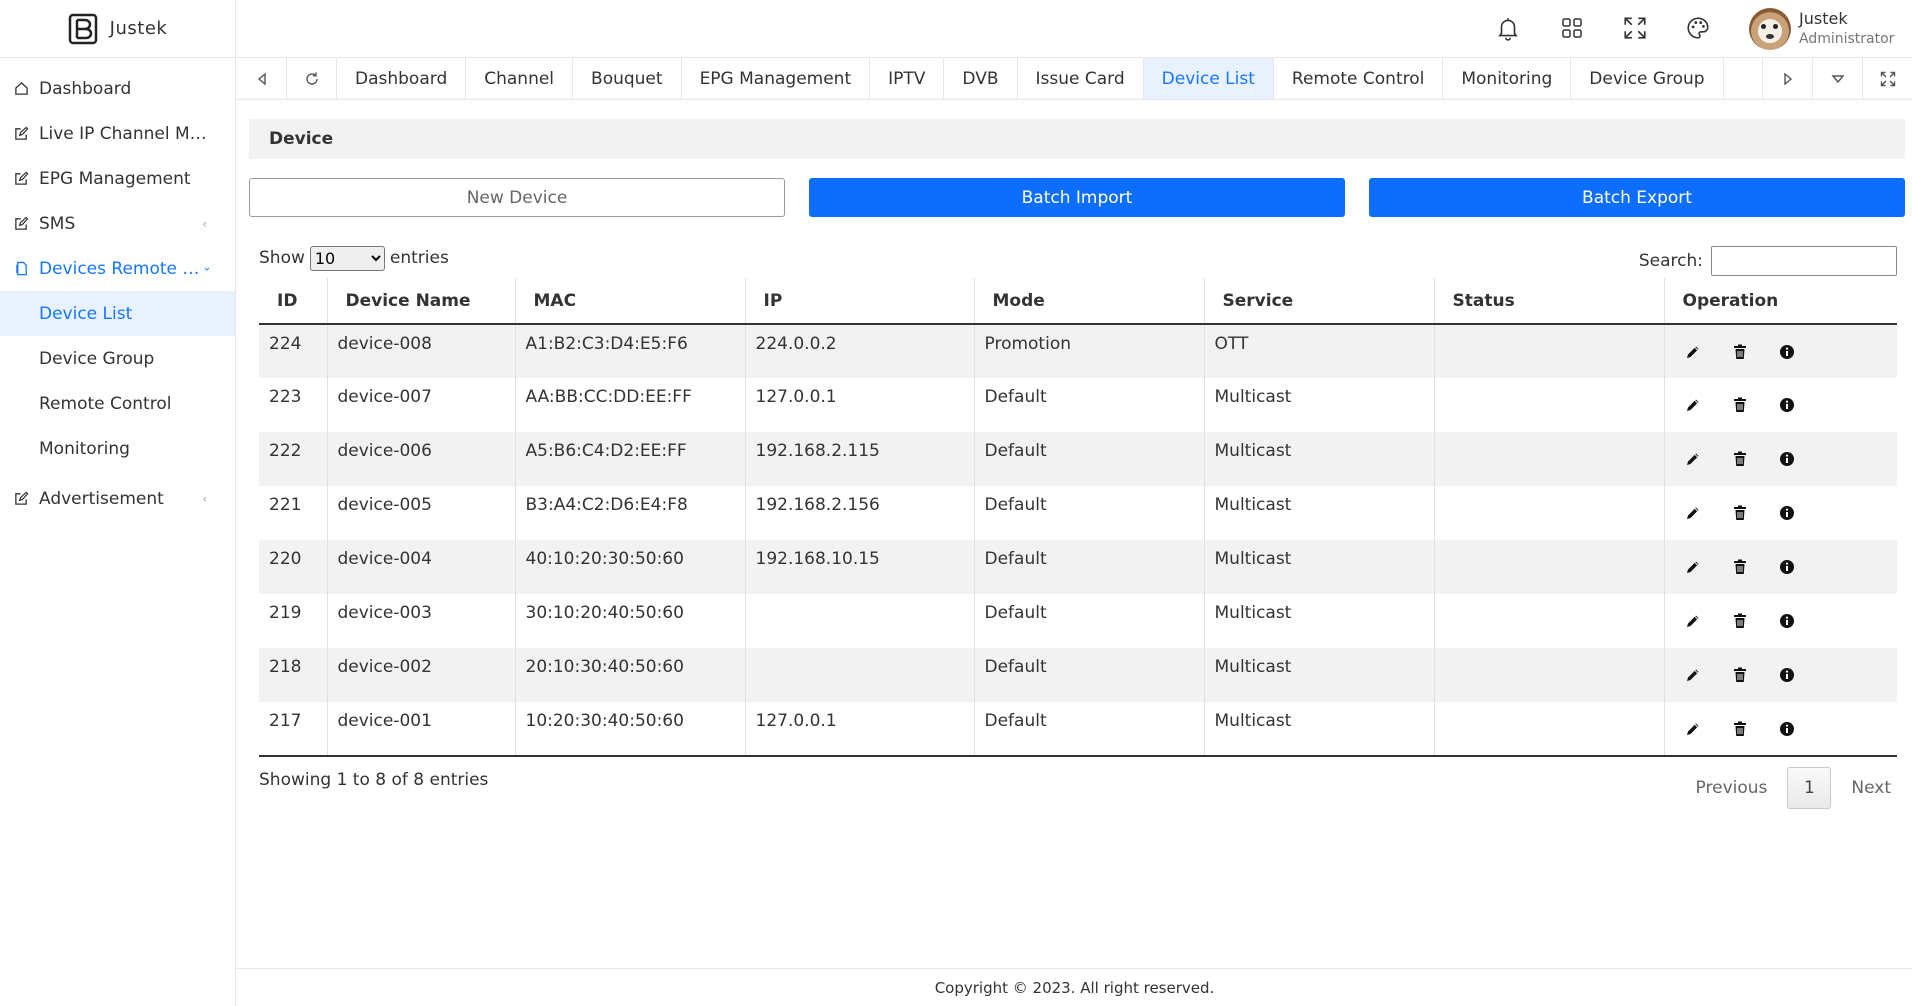 This screenshot has height=1006, width=1912. I want to click on panel-title: Device, so click(1077, 139).